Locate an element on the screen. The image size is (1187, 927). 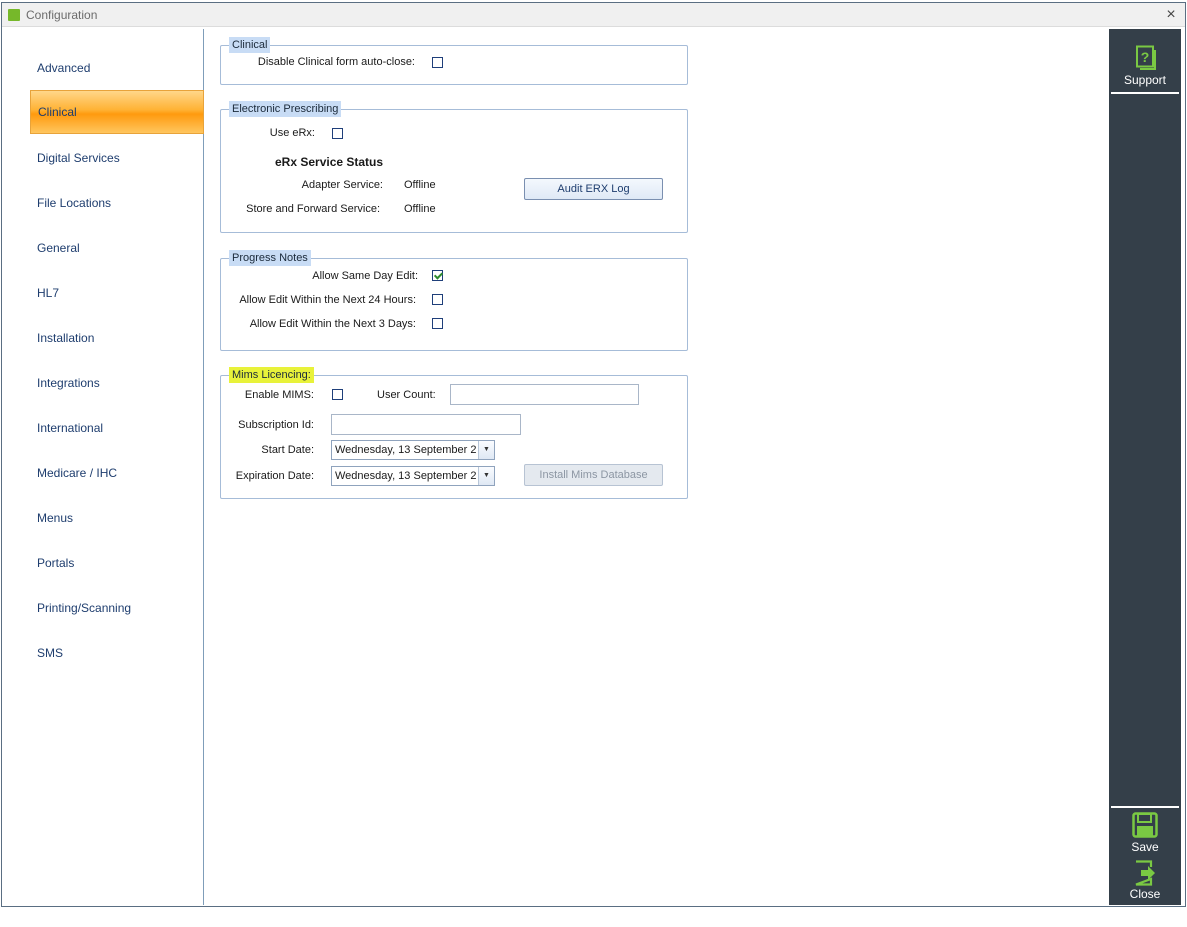
start-date-picker: Wednesday, 13 September 2 ▼ is located at coordinates (413, 450).